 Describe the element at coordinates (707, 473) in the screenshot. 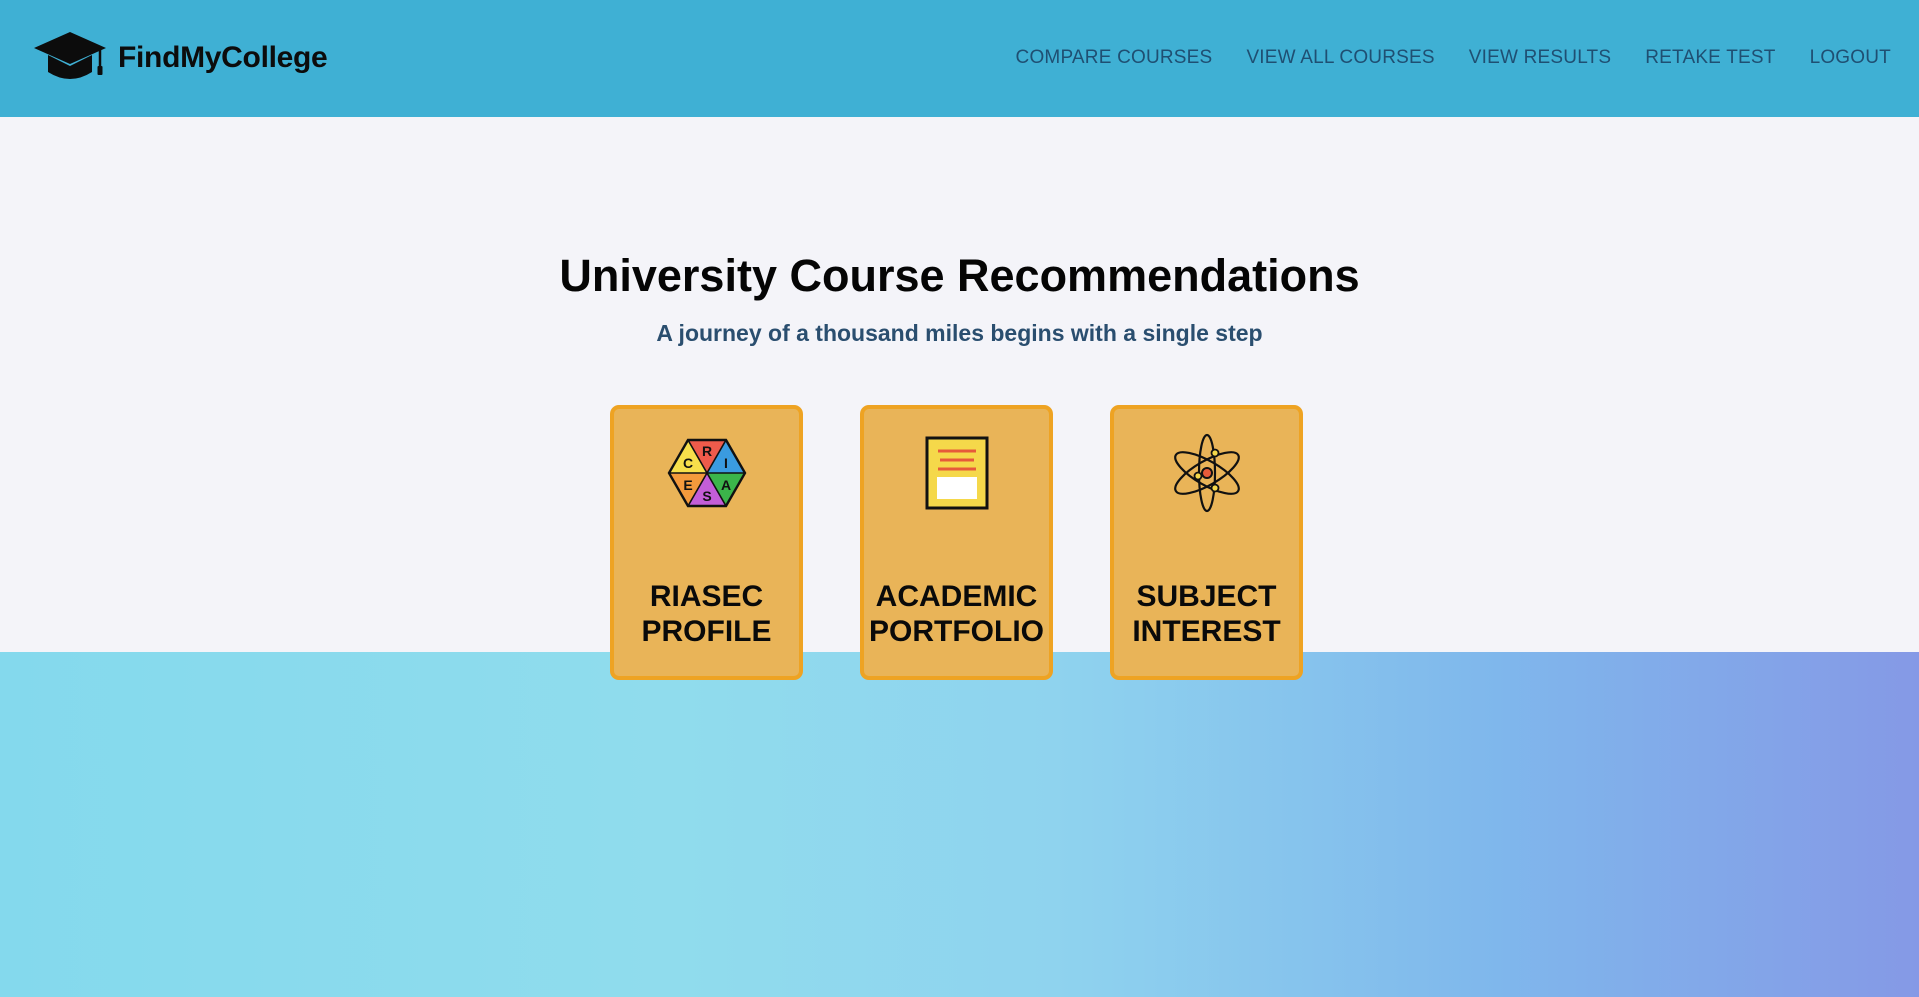

I see `riasec-hexagon-icon: R I A S E C` at that location.